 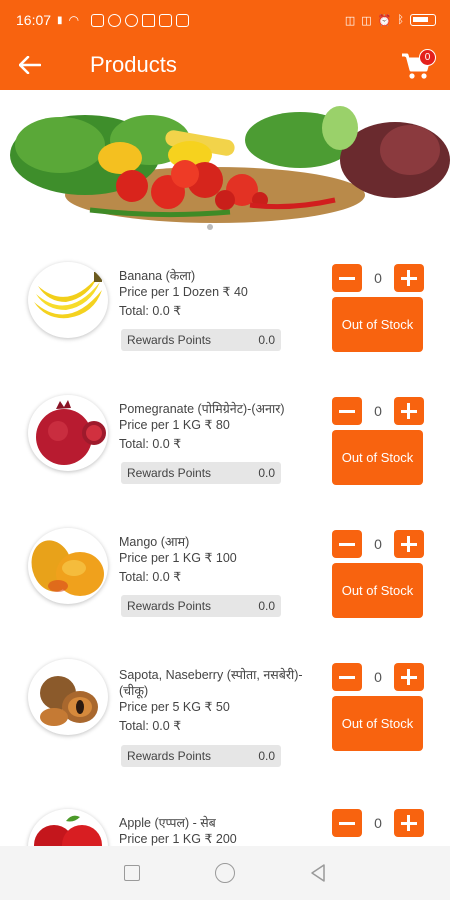 What do you see at coordinates (133, 64) in the screenshot?
I see `page-title: Products` at bounding box center [133, 64].